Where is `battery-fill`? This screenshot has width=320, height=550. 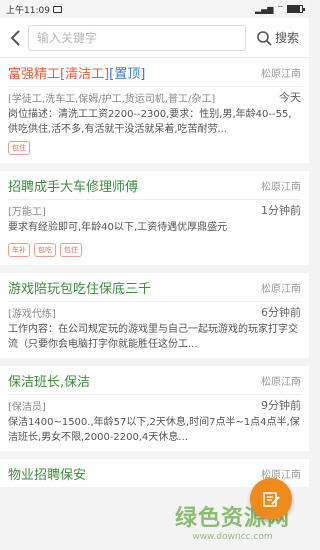 battery-fill is located at coordinates (294, 9).